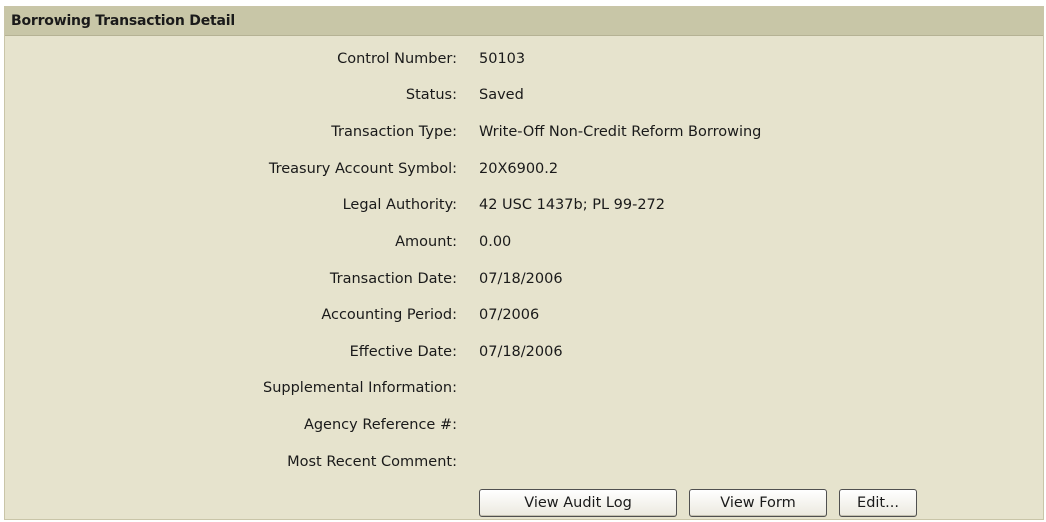  What do you see at coordinates (389, 315) in the screenshot?
I see `field-label: Accounting Period:` at bounding box center [389, 315].